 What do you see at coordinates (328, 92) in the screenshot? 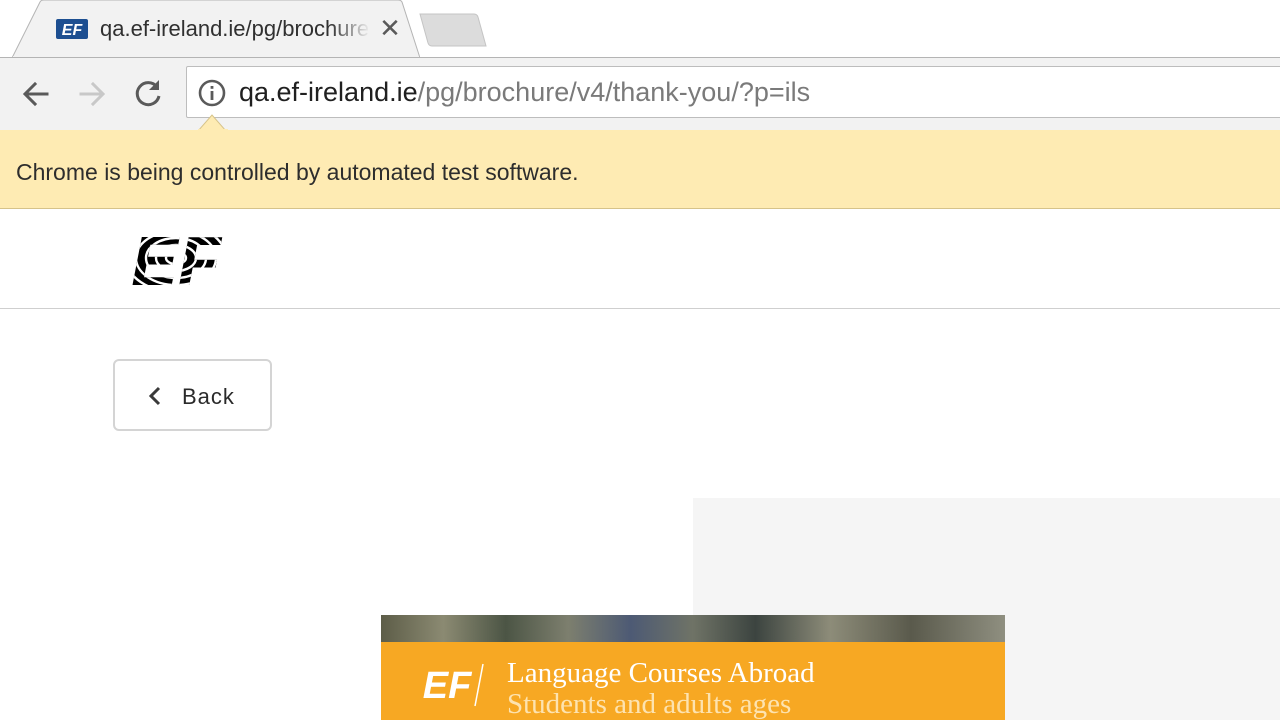
I see `url-host: qa.ef-ireland.ie` at bounding box center [328, 92].